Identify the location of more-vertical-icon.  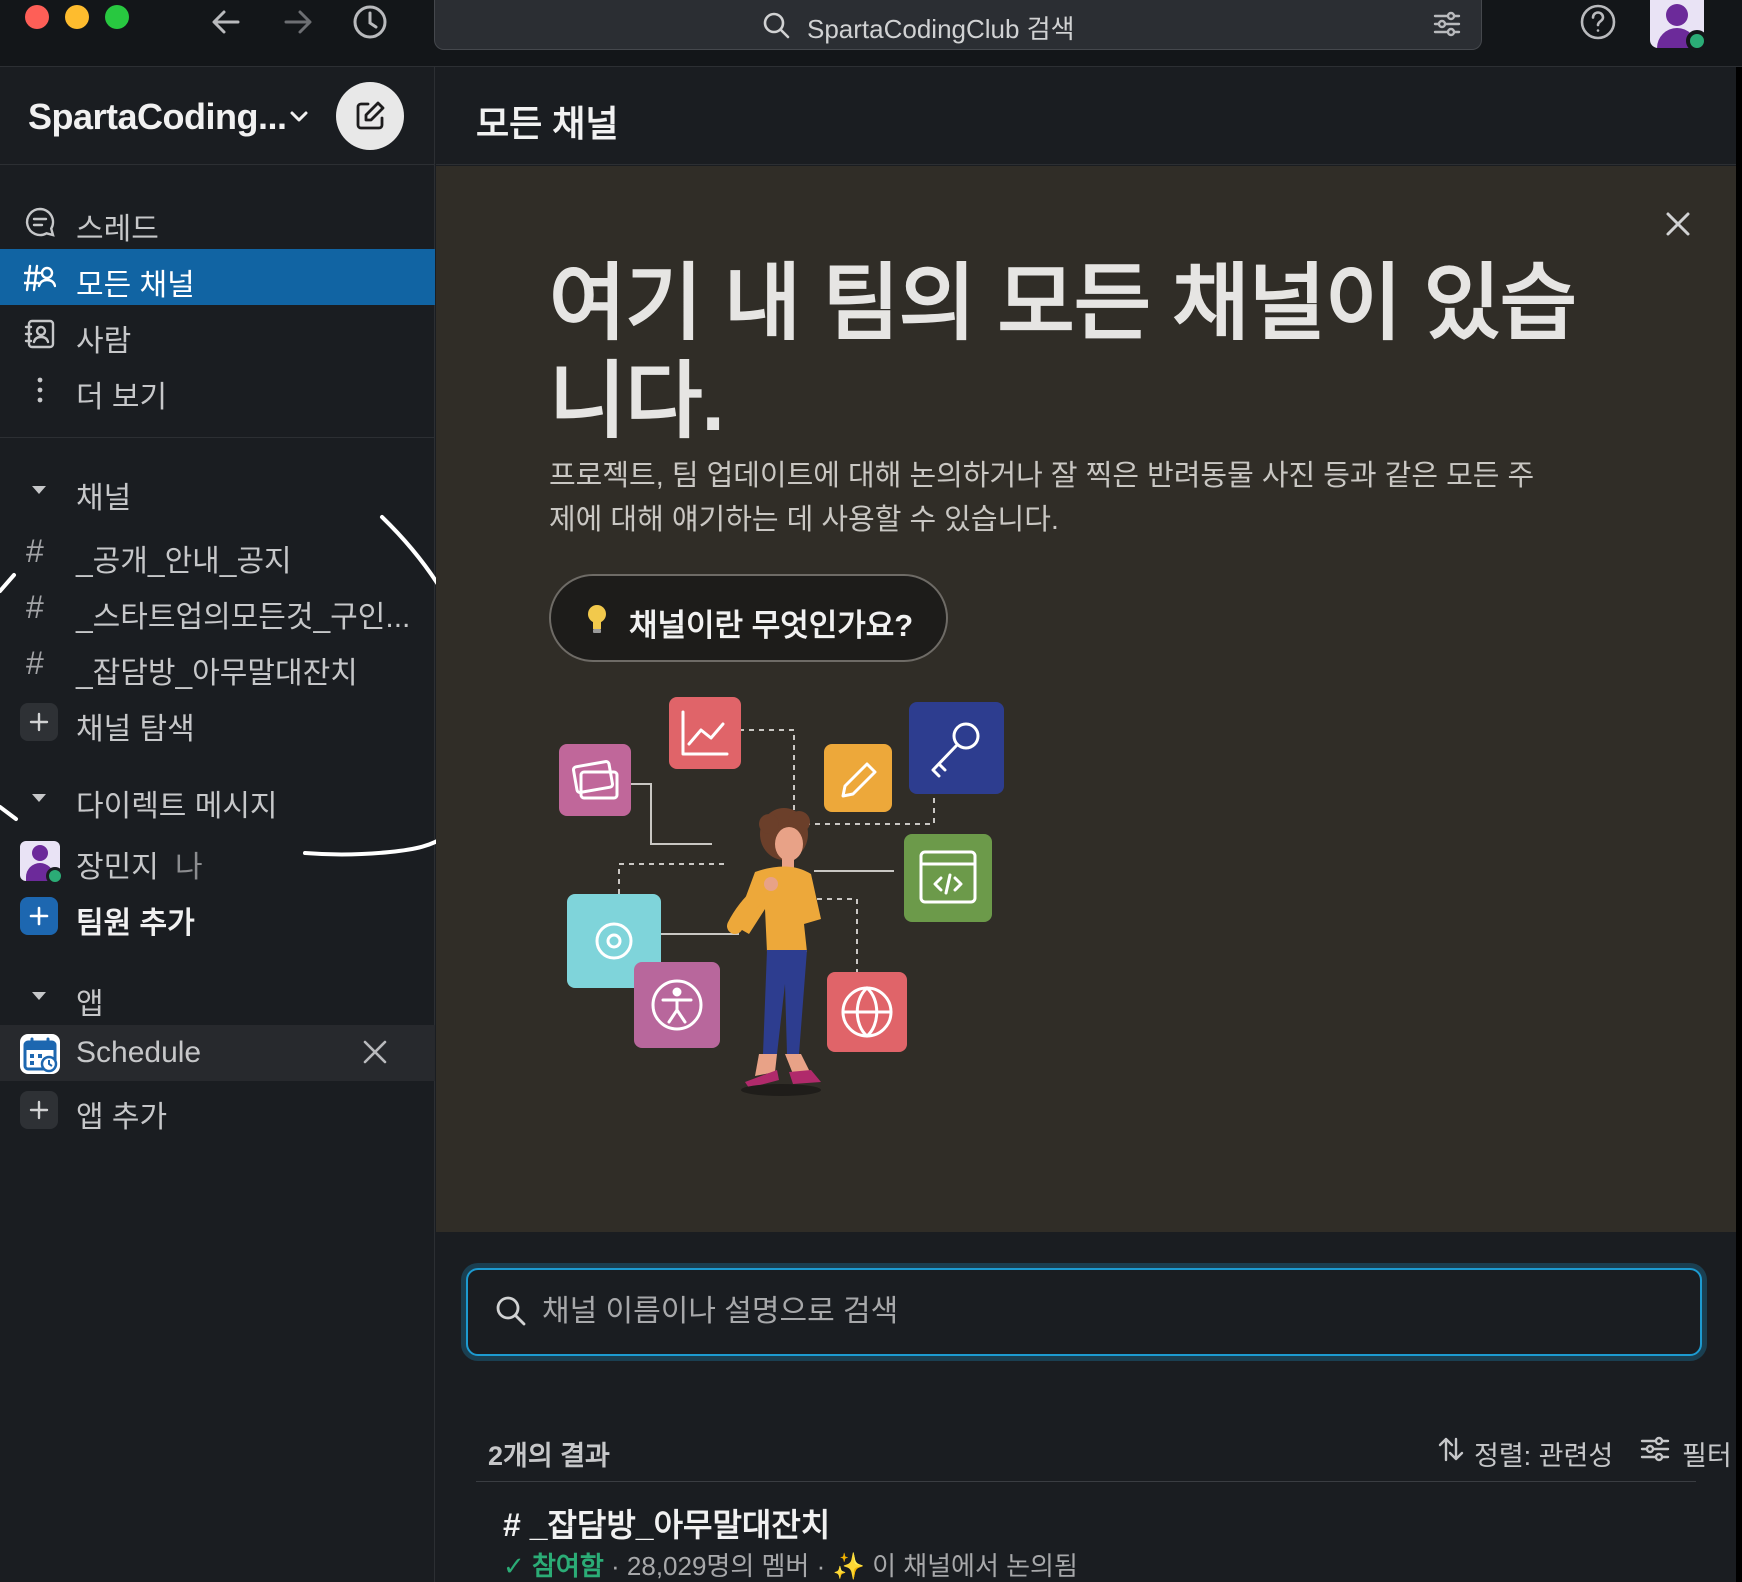
(40, 390).